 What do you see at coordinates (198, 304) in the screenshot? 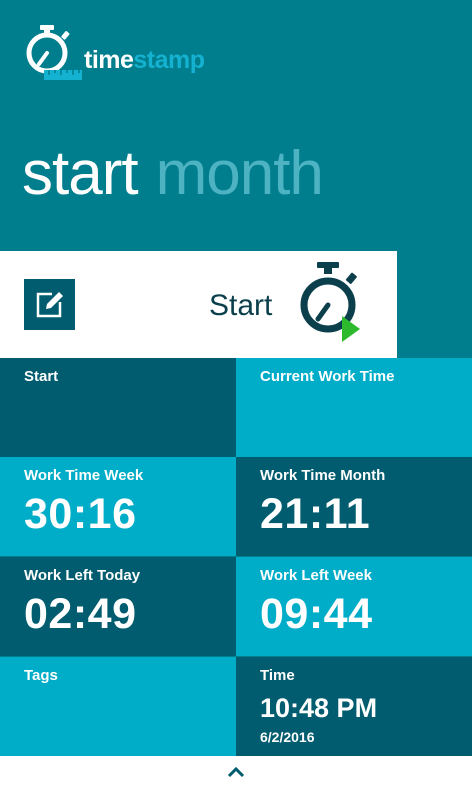
I see `start-panel: Start` at bounding box center [198, 304].